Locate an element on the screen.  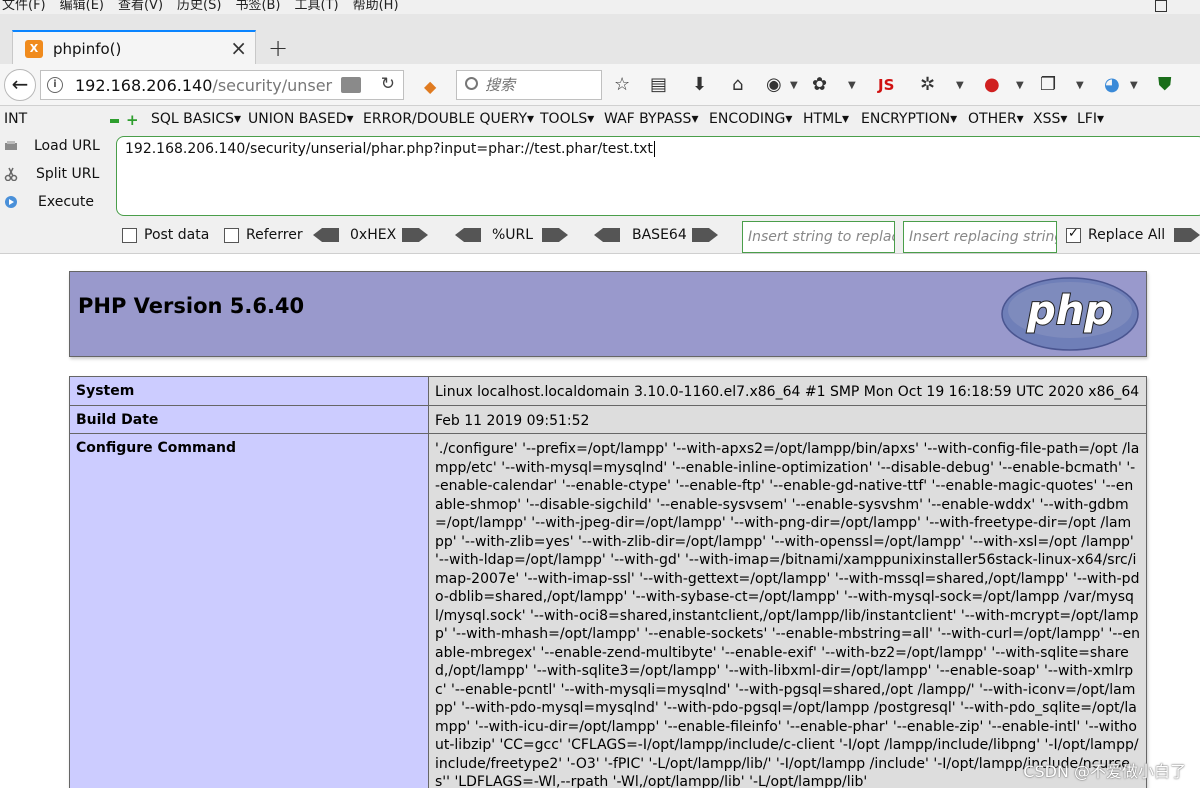
menu-history: 历史(S) is located at coordinates (199, 6).